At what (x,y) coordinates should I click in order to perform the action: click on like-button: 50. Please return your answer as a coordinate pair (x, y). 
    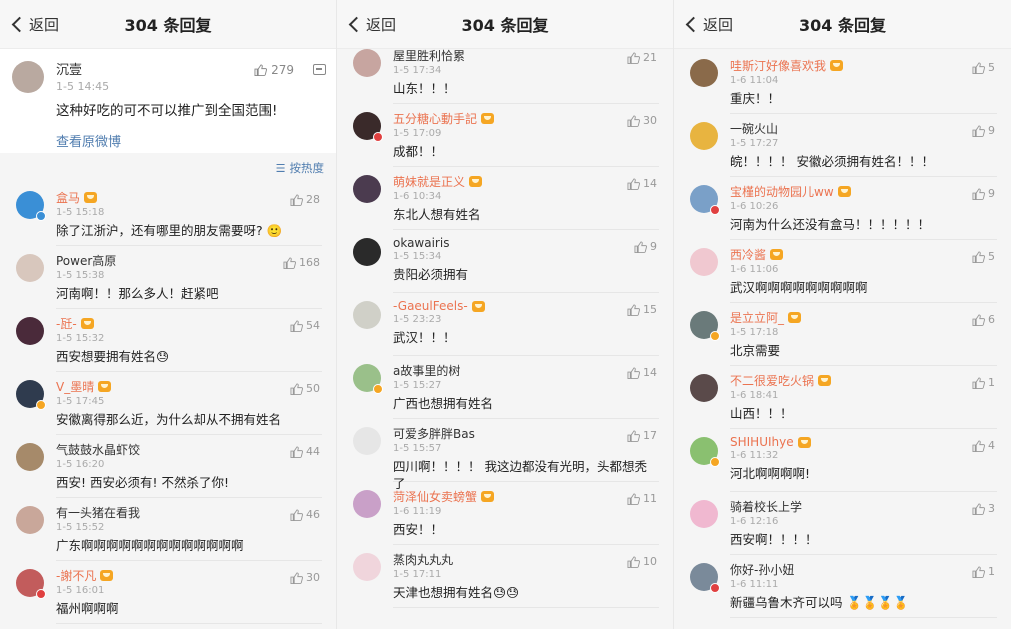
    Looking at the image, I should click on (305, 388).